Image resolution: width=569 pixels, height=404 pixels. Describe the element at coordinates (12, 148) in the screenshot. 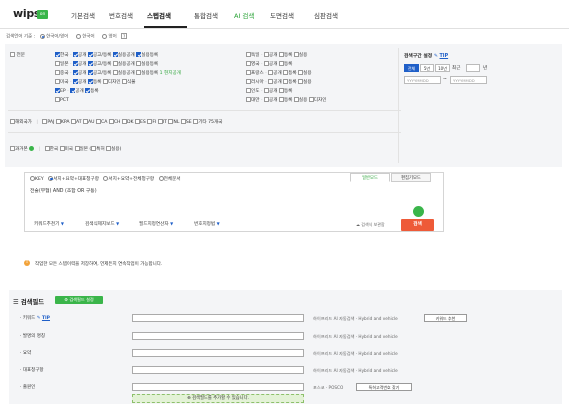

I see `past-checkbox` at that location.